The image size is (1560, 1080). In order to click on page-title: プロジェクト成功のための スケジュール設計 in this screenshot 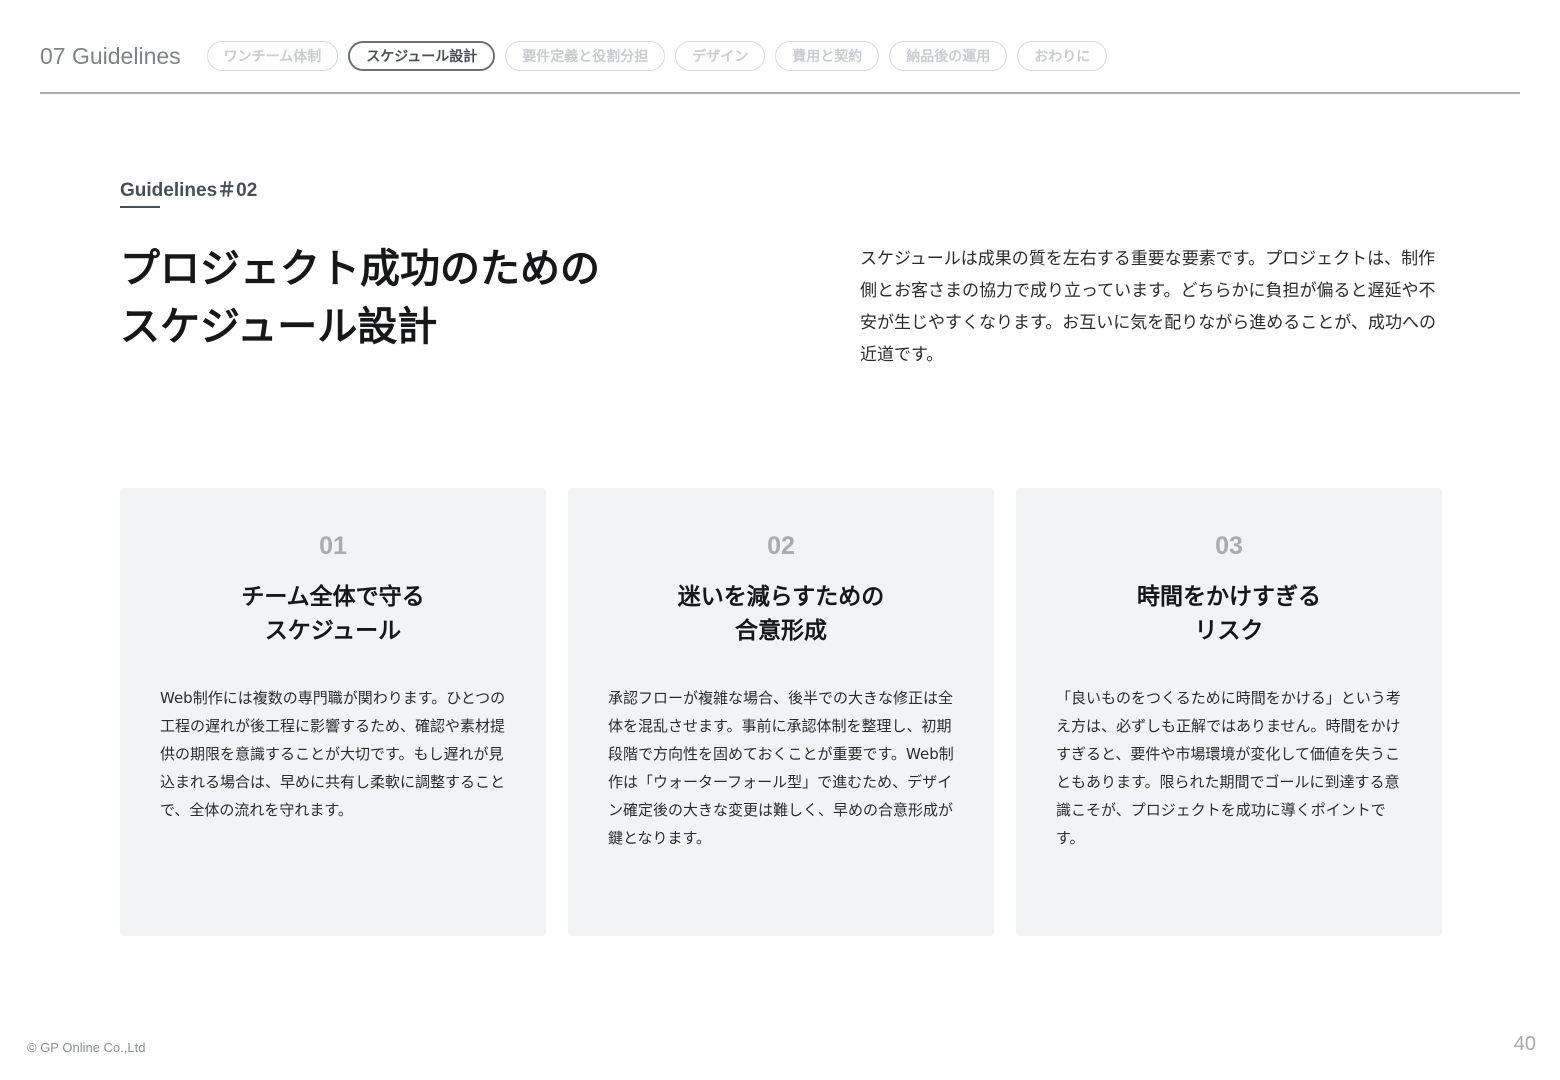, I will do `click(440, 298)`.